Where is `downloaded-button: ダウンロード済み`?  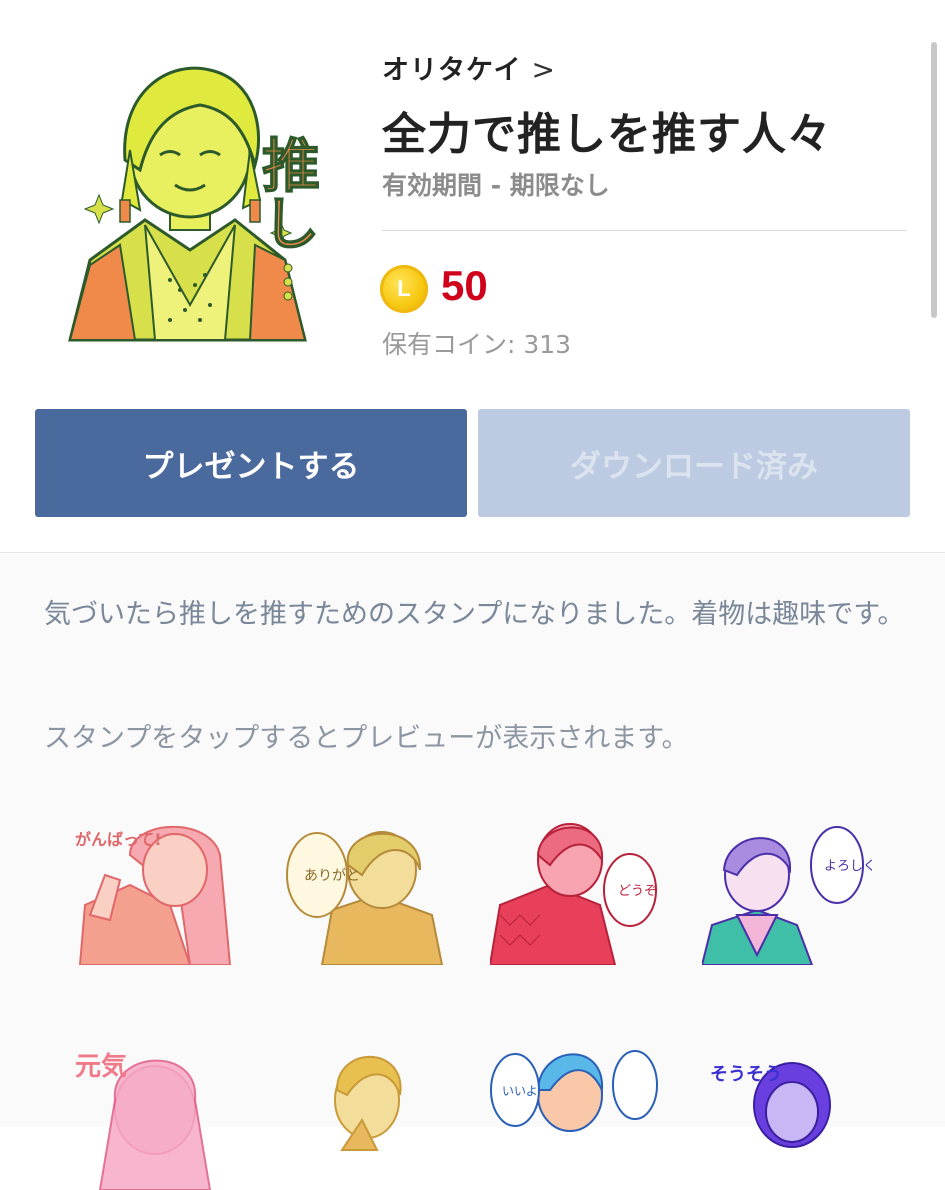
downloaded-button: ダウンロード済み is located at coordinates (694, 463).